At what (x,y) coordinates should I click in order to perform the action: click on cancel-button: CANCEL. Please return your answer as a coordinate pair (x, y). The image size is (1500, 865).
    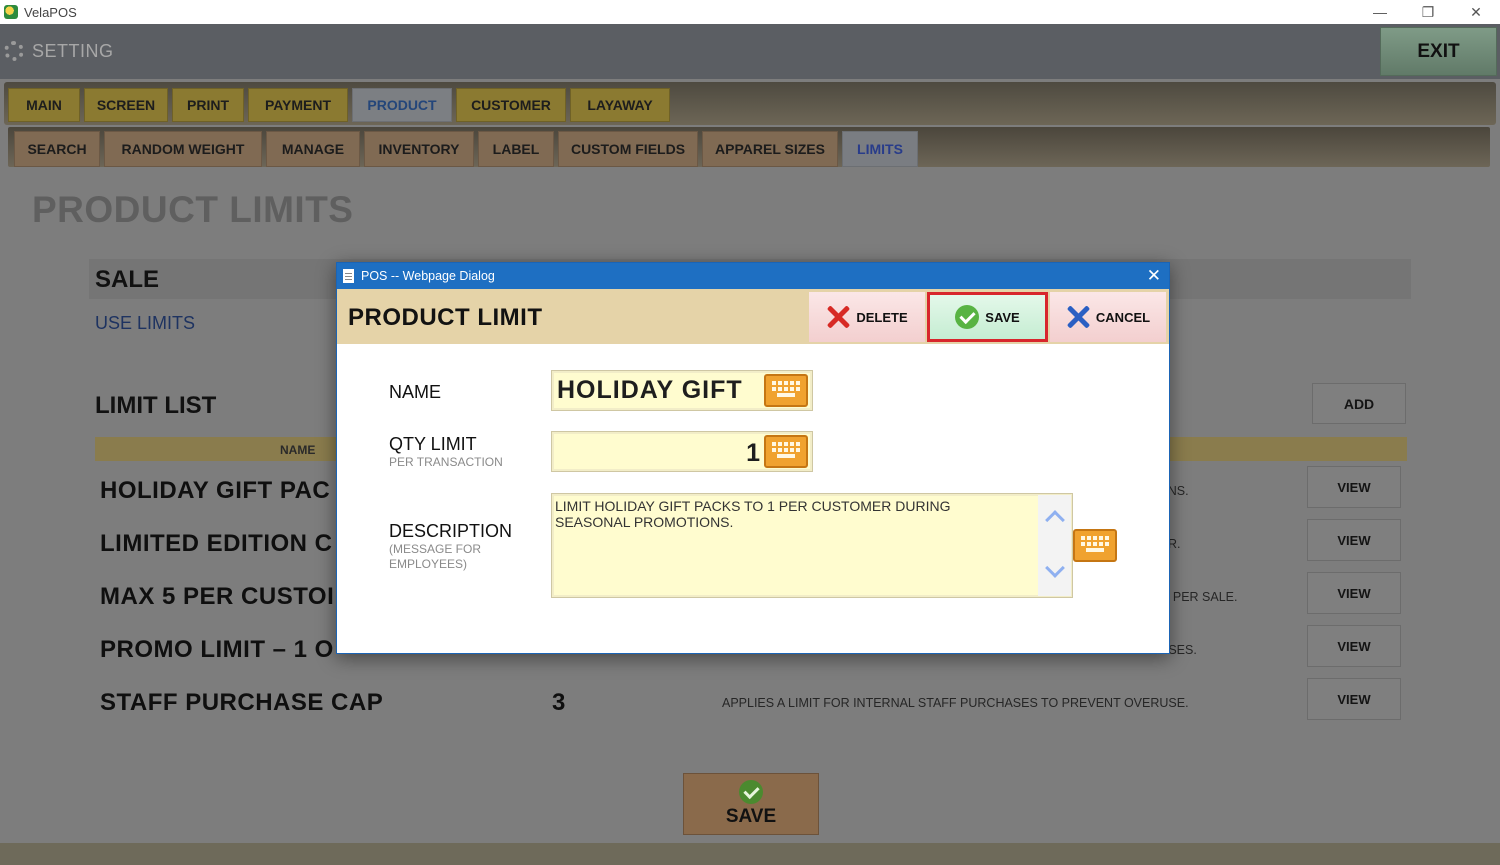
    Looking at the image, I should click on (1108, 317).